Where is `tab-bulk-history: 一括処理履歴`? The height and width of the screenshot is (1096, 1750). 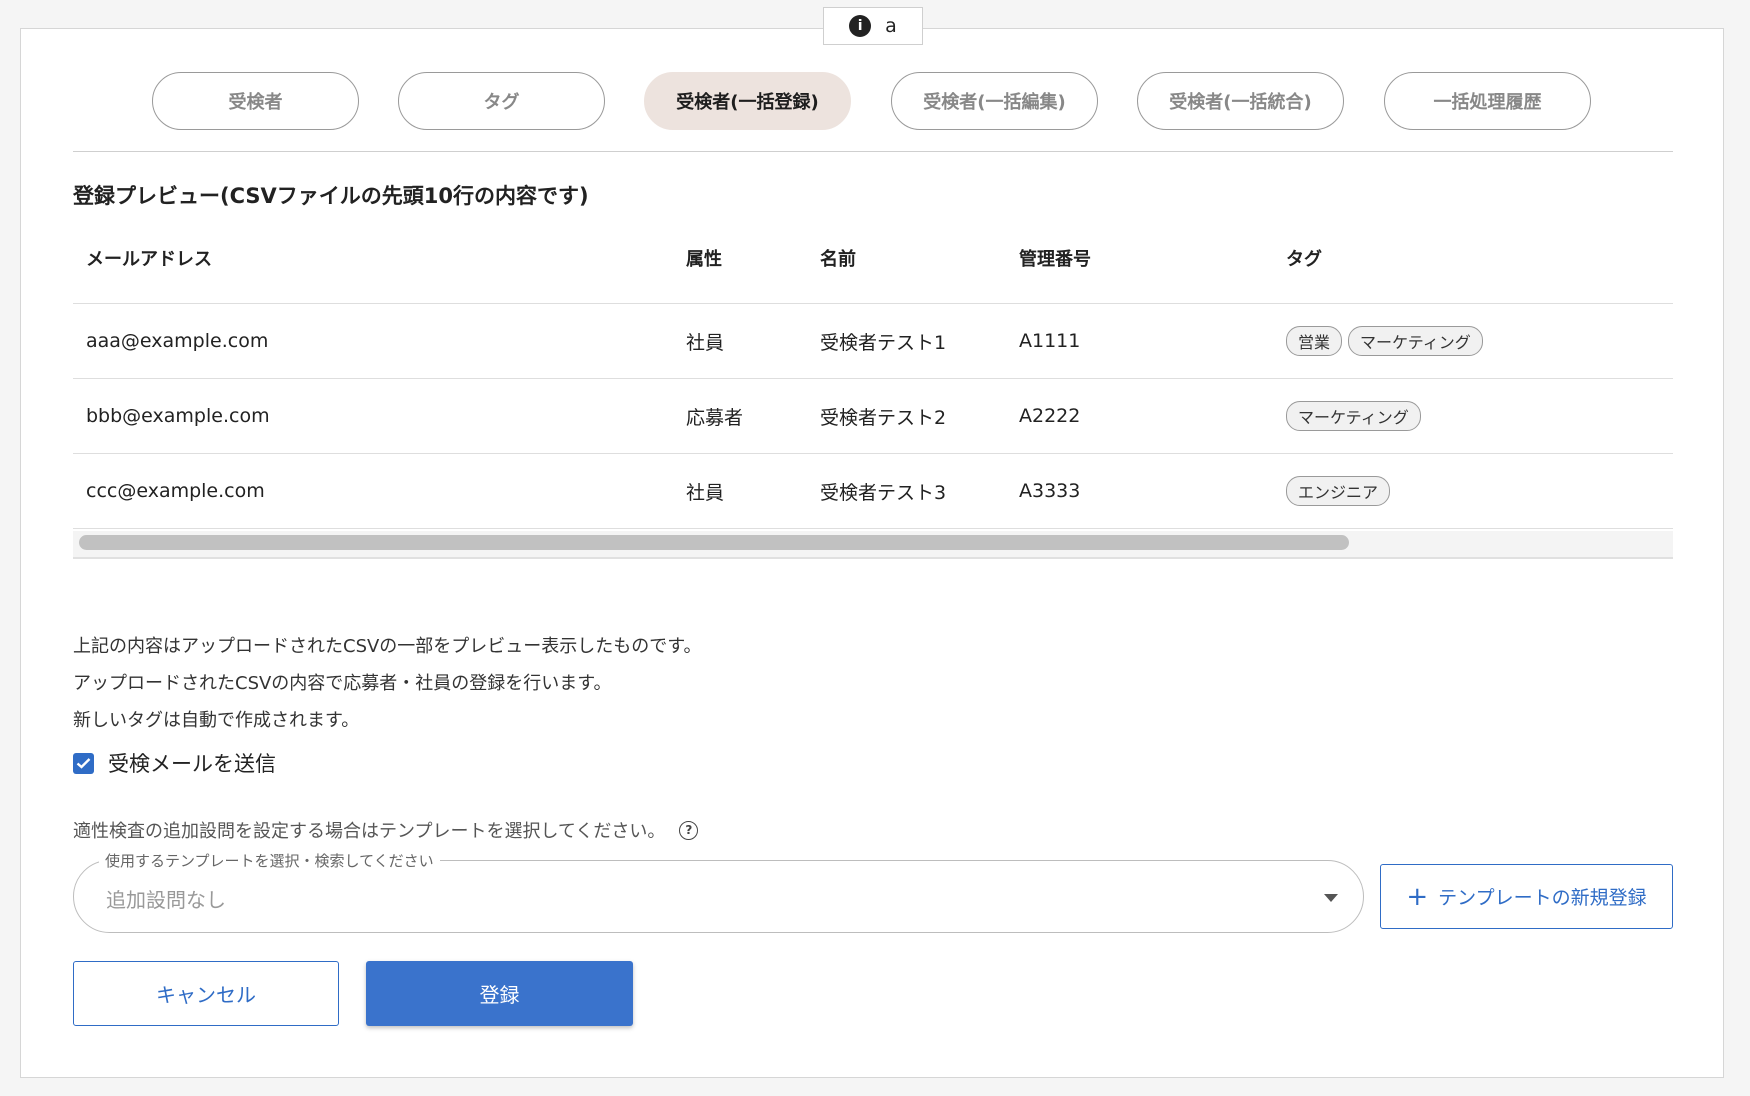 tab-bulk-history: 一括処理履歴 is located at coordinates (1487, 101).